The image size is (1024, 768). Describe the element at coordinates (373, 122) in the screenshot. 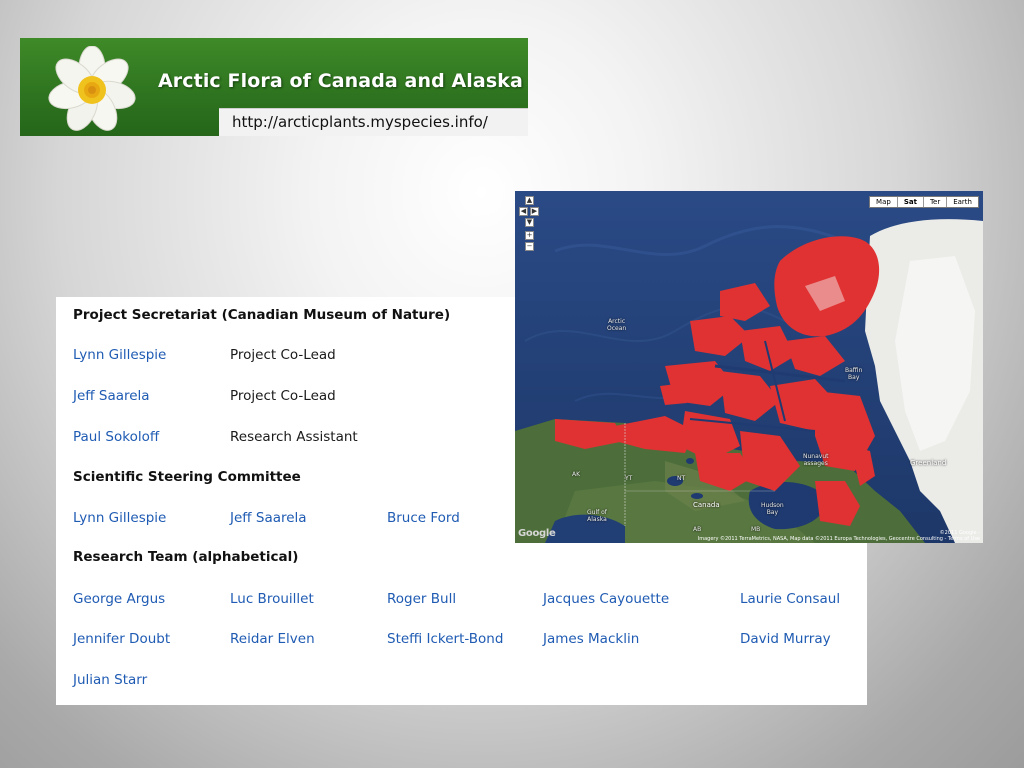

I see `site-url: http://arcticplants.myspecies.info/` at that location.